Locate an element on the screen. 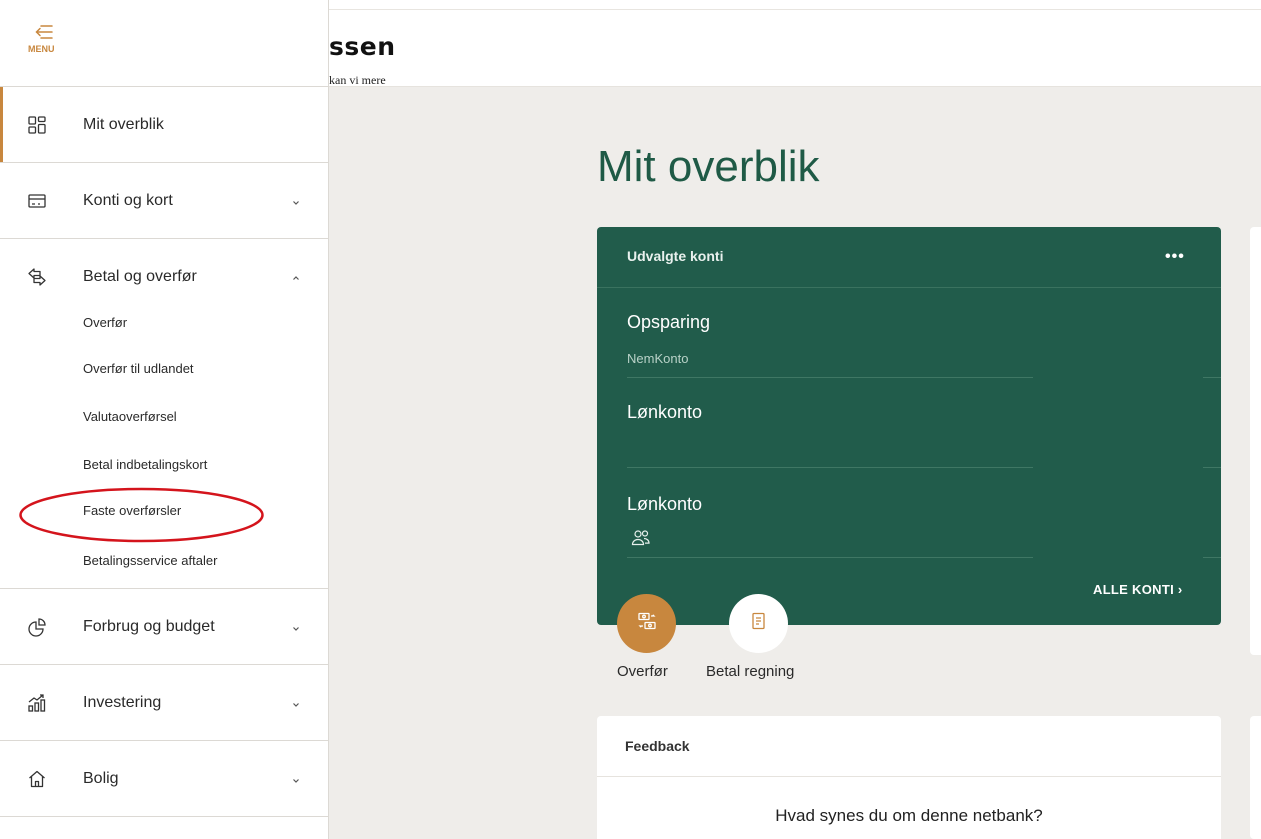  page-title: Mit overblik is located at coordinates (708, 166).